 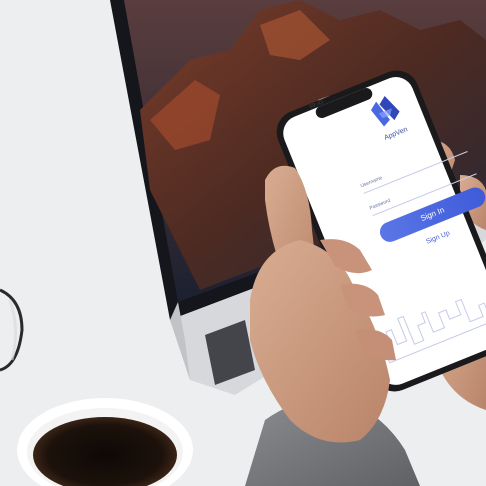 What do you see at coordinates (317, 105) in the screenshot?
I see `status-bar-time: 09:41` at bounding box center [317, 105].